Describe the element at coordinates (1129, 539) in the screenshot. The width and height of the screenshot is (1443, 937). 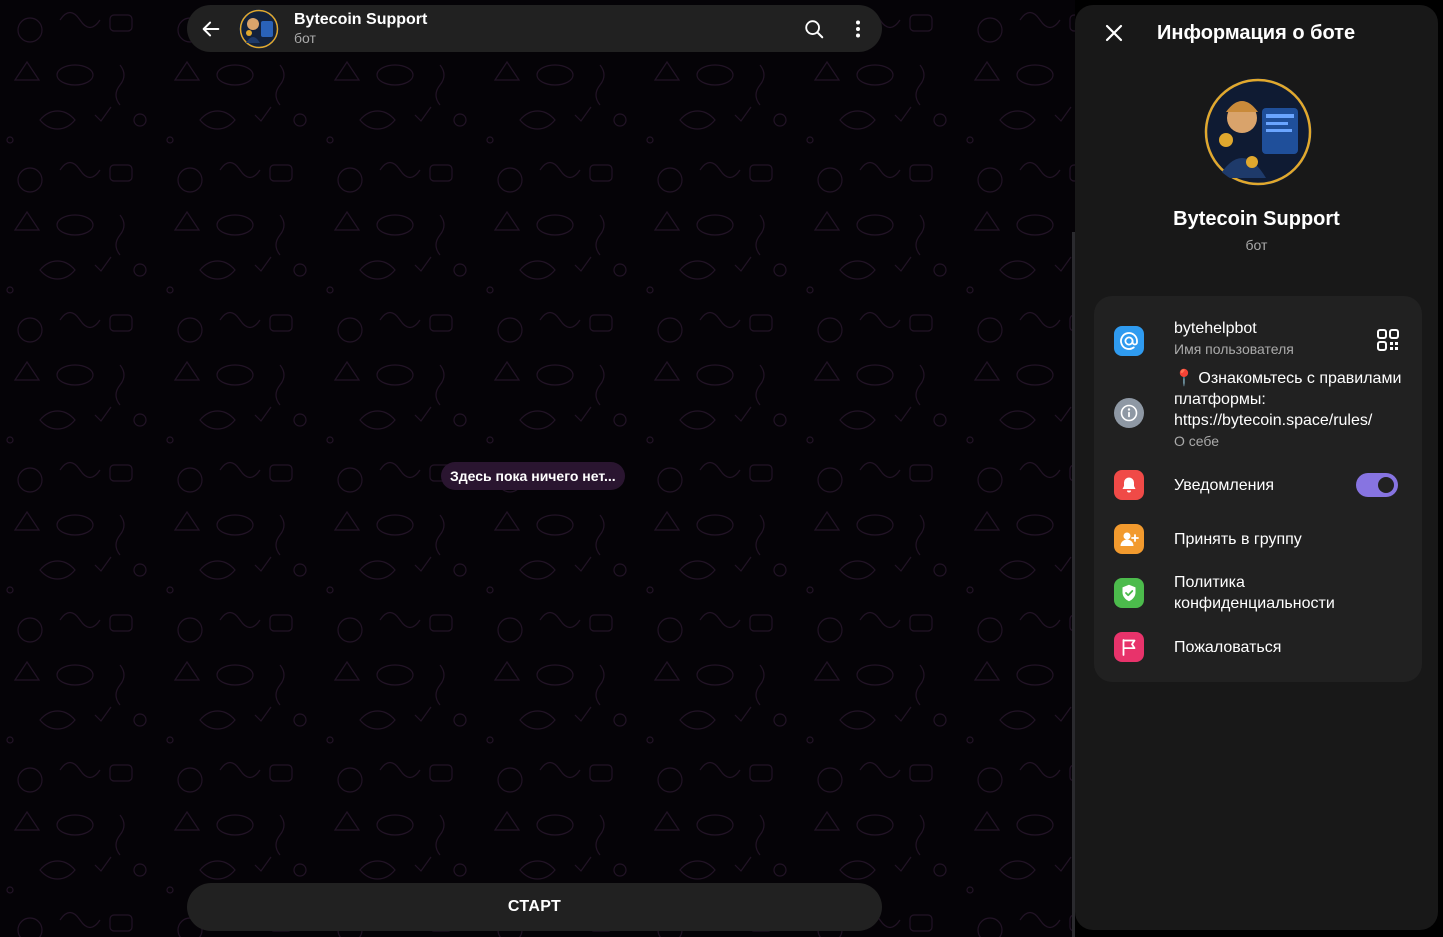
I see `add-user-icon` at that location.